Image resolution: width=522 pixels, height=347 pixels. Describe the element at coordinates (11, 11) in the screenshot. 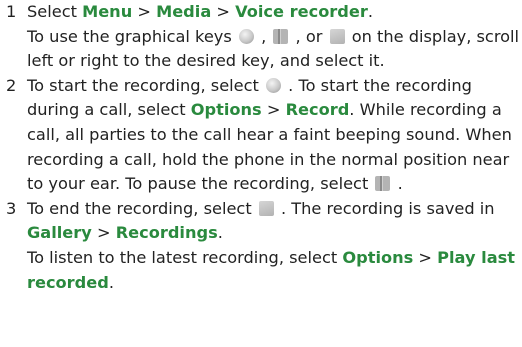

I see `step-number: 1` at that location.